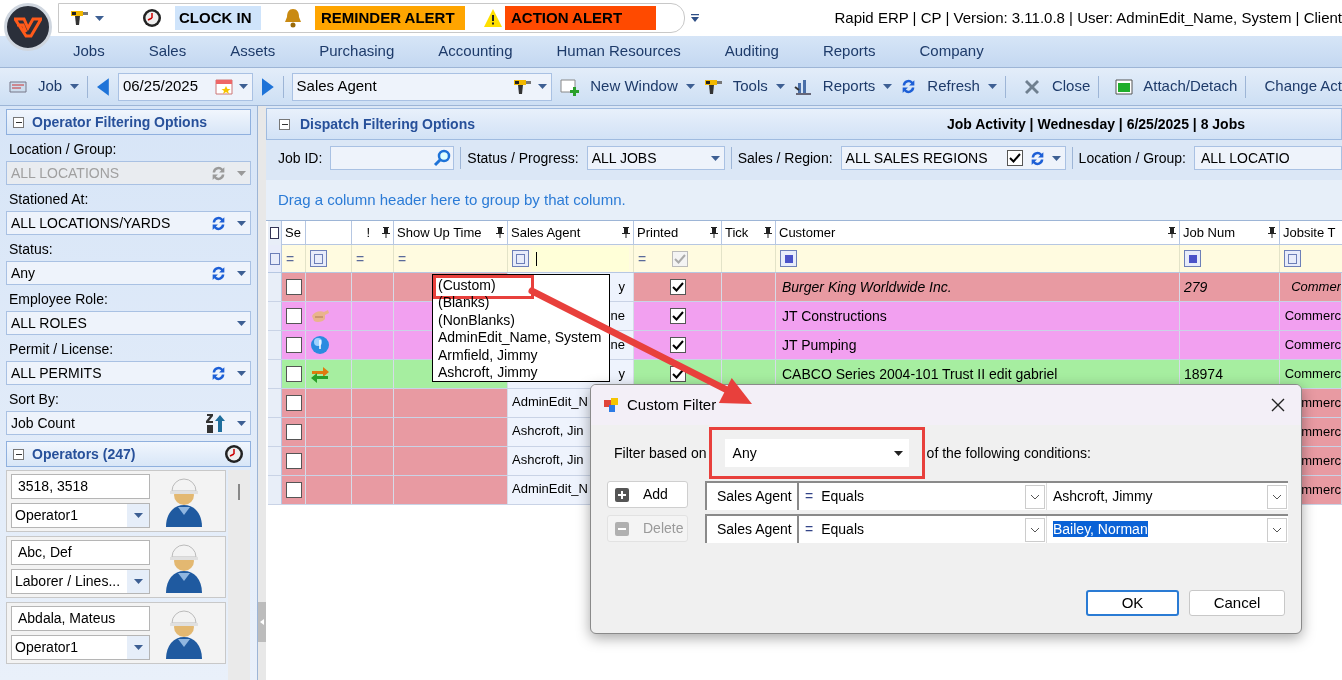  What do you see at coordinates (218, 18) in the screenshot?
I see `clock-in-button: CLOCK IN` at bounding box center [218, 18].